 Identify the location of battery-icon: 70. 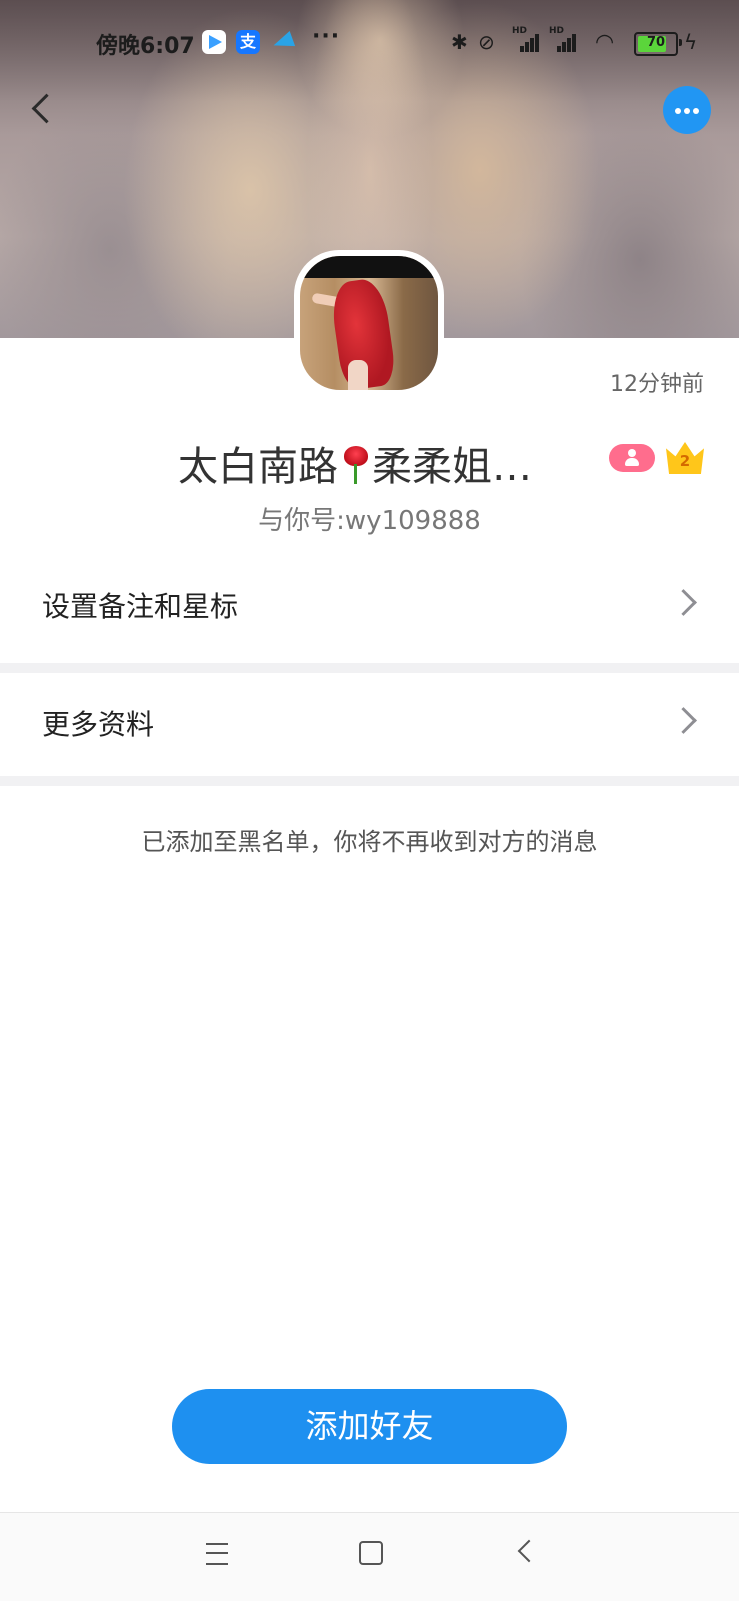
(658, 44).